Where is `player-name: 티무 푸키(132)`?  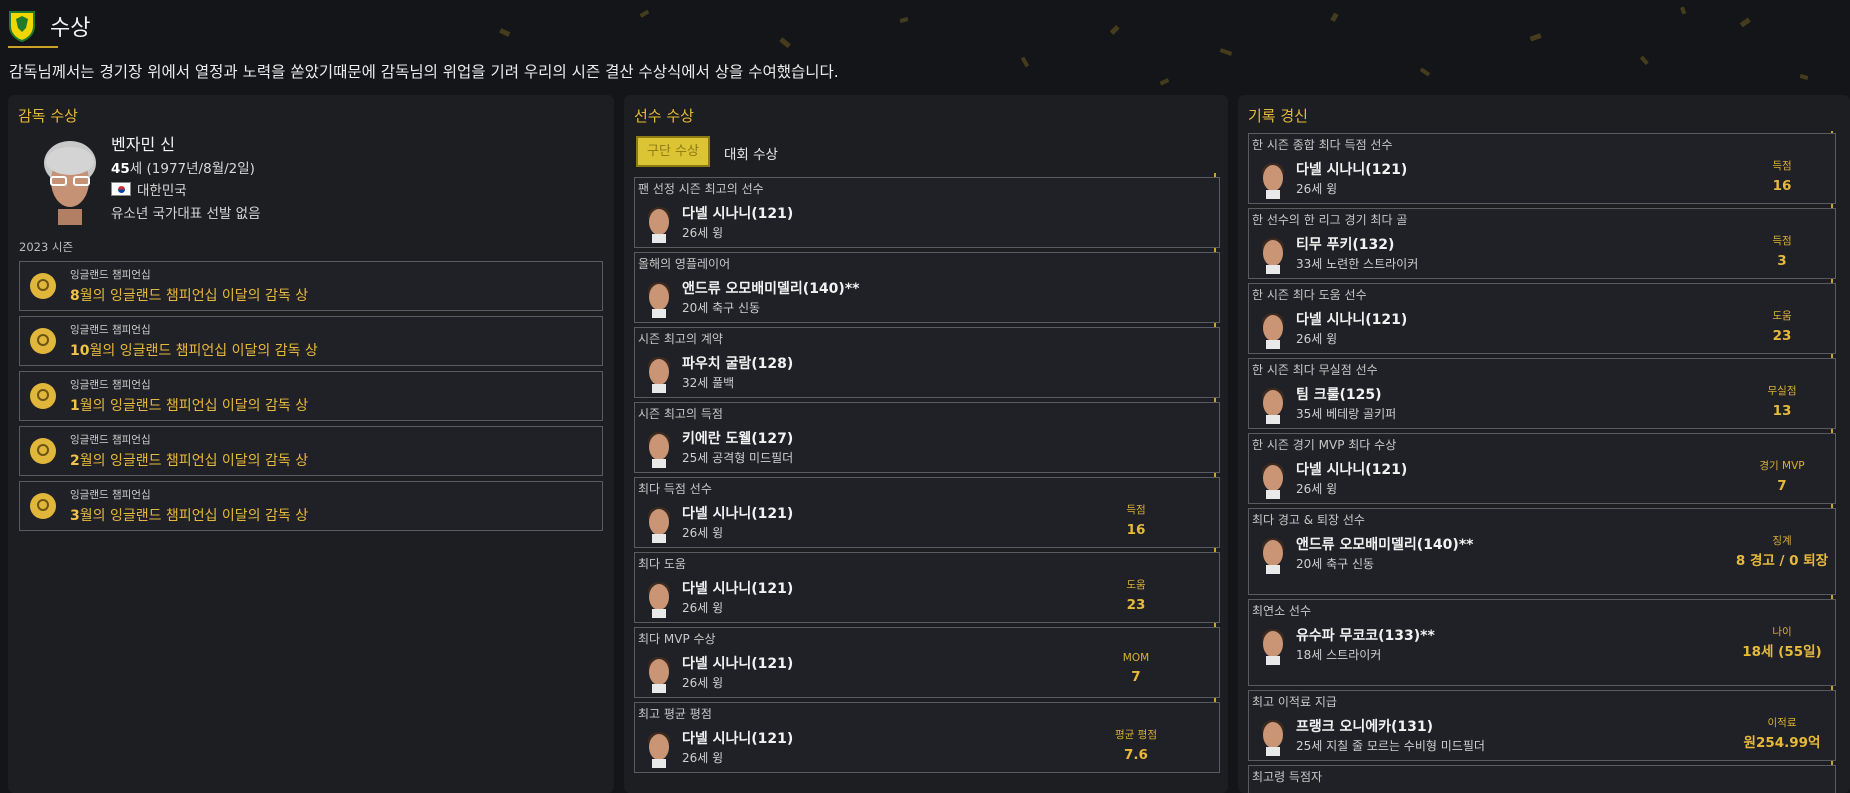
player-name: 티무 푸키(132) is located at coordinates (1345, 245).